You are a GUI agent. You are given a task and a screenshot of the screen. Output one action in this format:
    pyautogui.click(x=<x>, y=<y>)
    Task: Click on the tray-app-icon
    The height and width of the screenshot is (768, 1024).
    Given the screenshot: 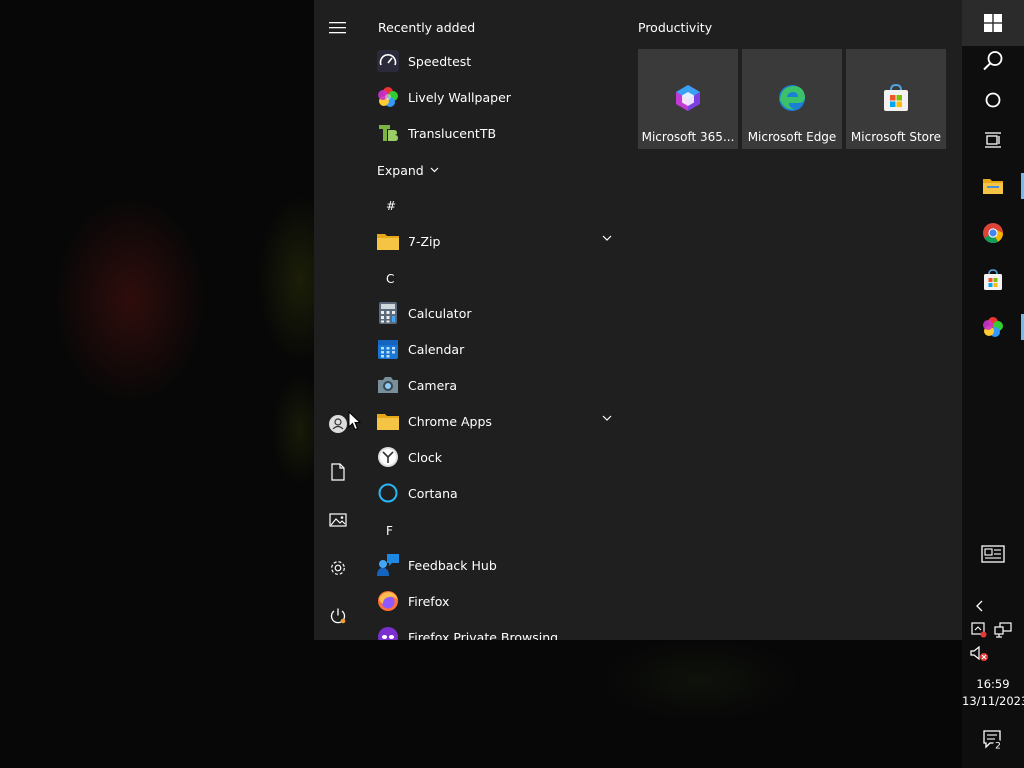 What is the action you would take?
    pyautogui.click(x=979, y=630)
    